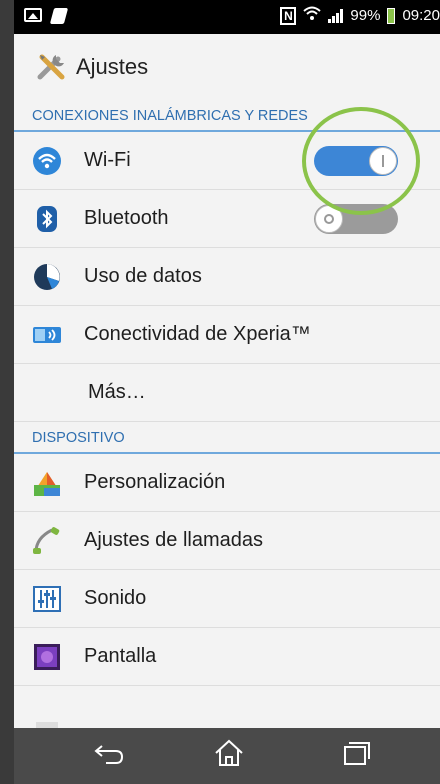  What do you see at coordinates (143, 276) in the screenshot?
I see `settings-item-label: Uso de datos` at bounding box center [143, 276].